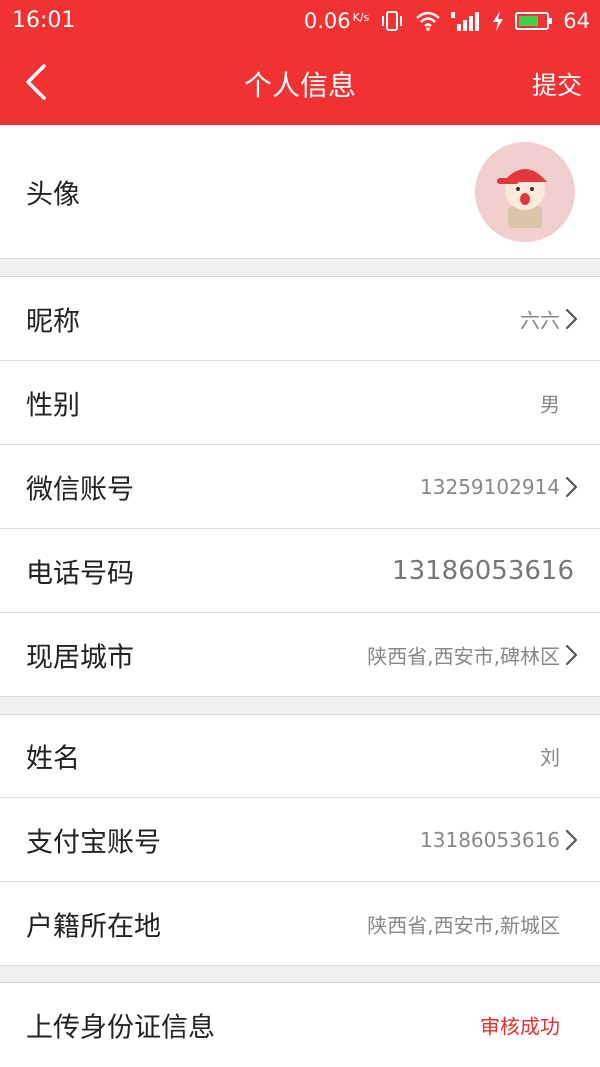  Describe the element at coordinates (300, 318) in the screenshot. I see `list-item-nickname: 昵称 六六` at that location.